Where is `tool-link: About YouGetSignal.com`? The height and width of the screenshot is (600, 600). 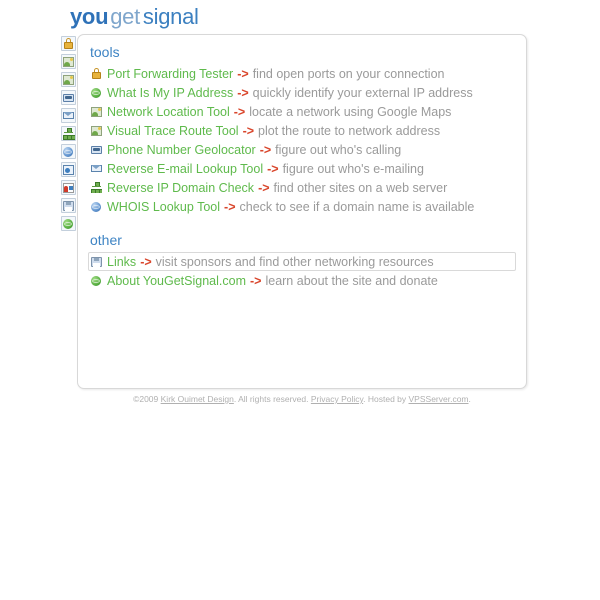 tool-link: About YouGetSignal.com is located at coordinates (176, 281).